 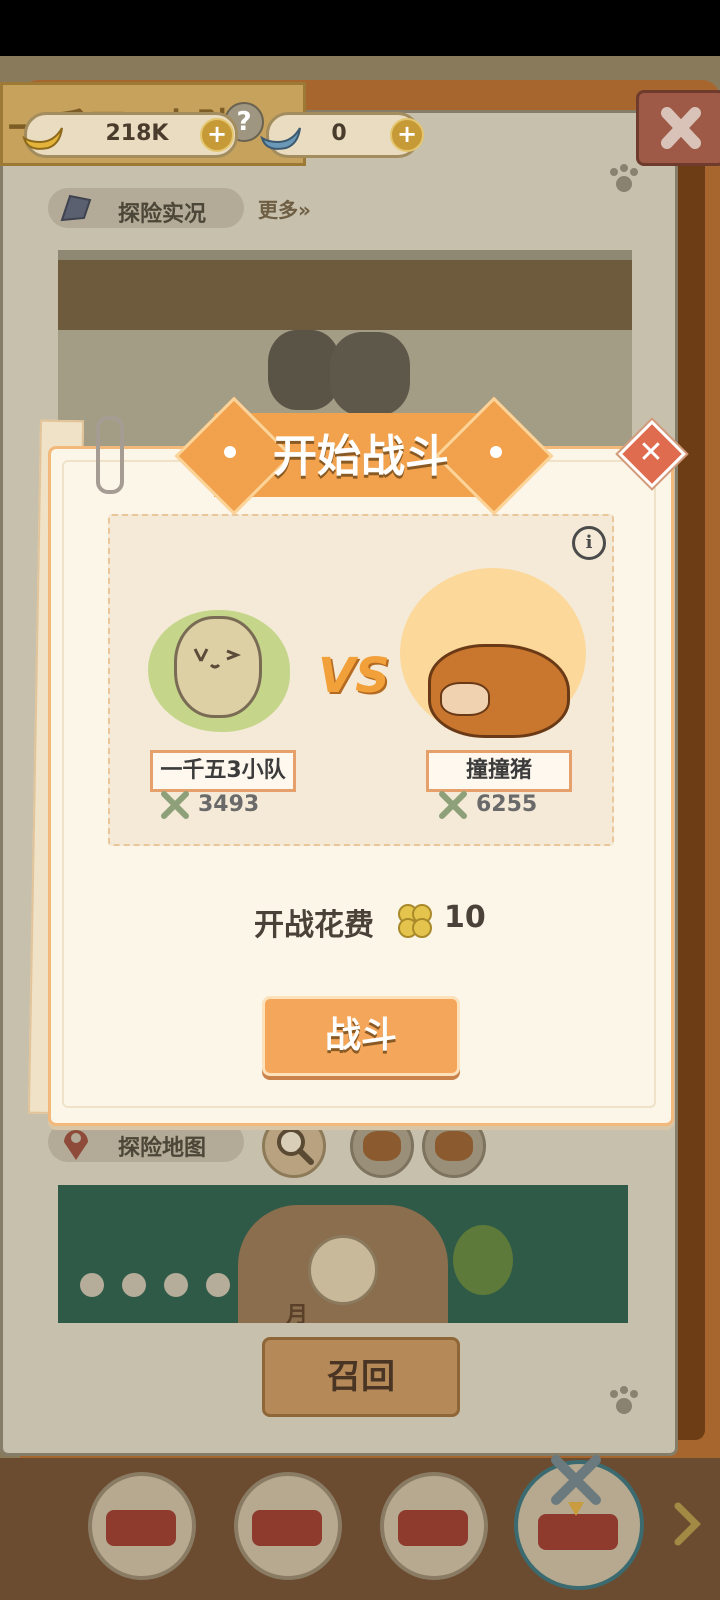 What do you see at coordinates (589, 543) in the screenshot?
I see `info-icon: i` at bounding box center [589, 543].